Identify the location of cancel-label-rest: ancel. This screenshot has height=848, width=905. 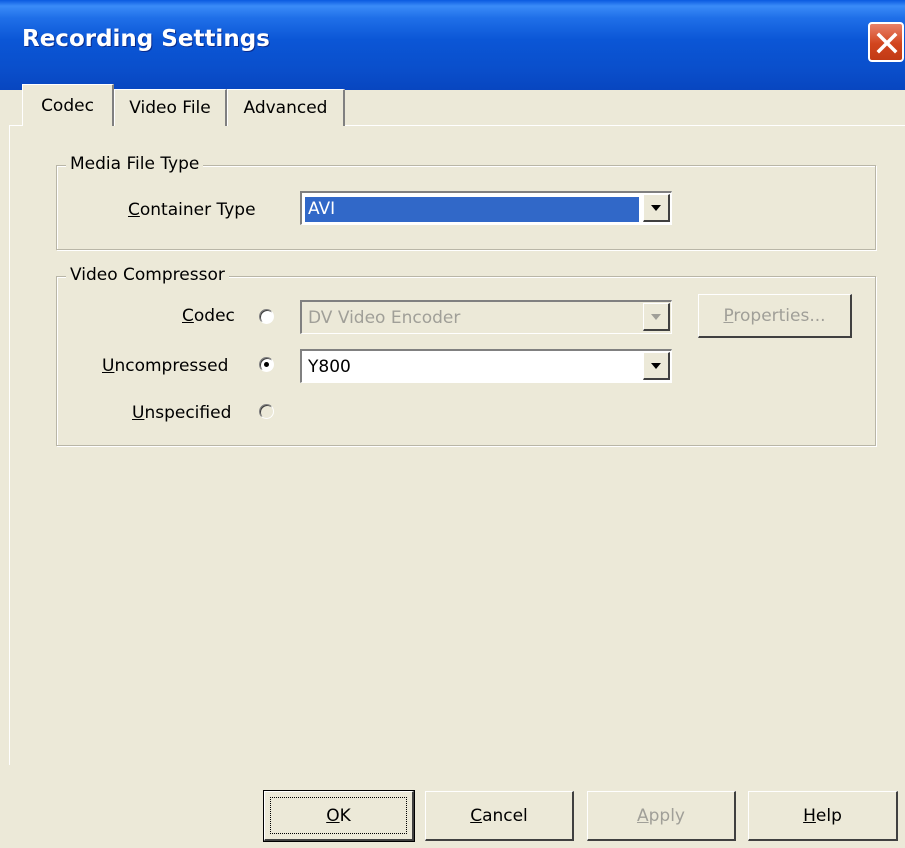
(505, 816).